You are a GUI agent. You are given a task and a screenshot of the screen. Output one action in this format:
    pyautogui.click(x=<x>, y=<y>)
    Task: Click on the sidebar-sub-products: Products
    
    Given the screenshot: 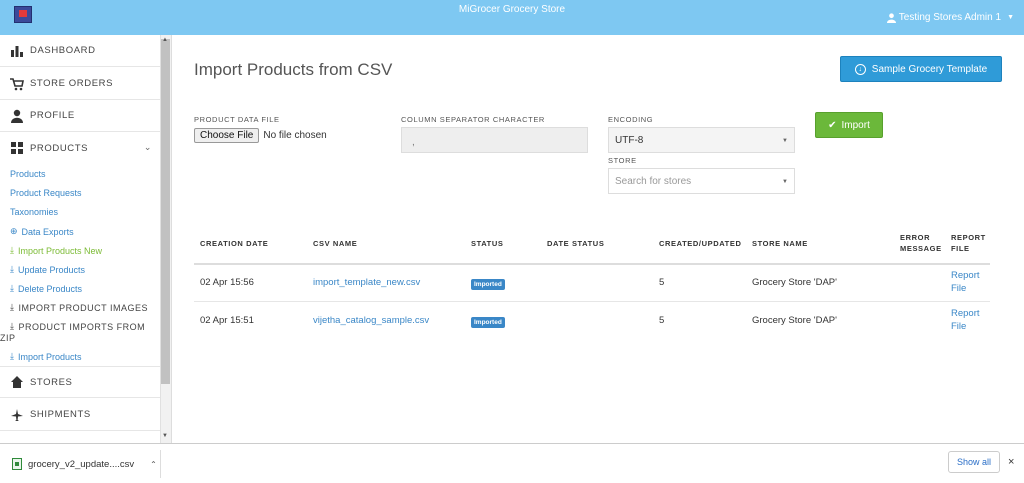 What is the action you would take?
    pyautogui.click(x=28, y=174)
    